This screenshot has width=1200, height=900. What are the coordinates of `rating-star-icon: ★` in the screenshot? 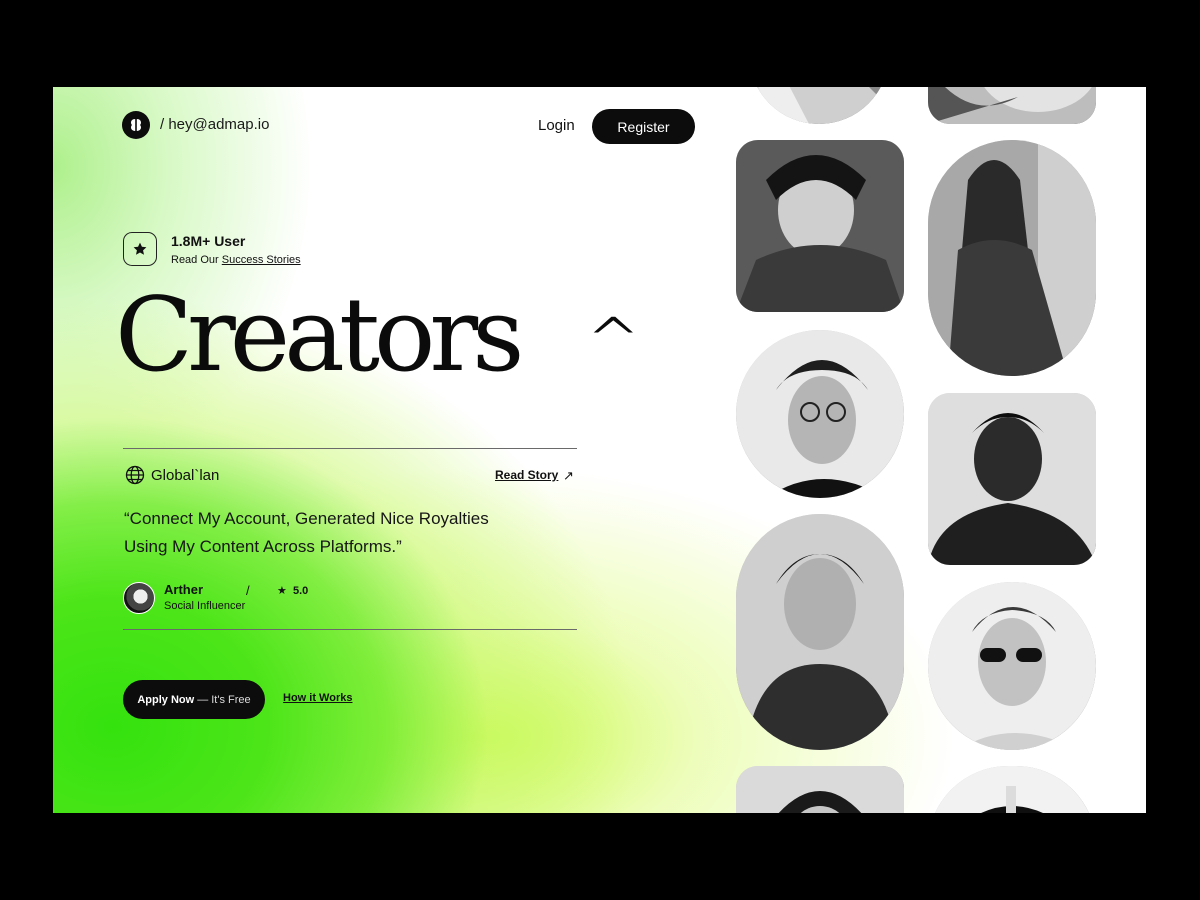 It's located at (282, 591).